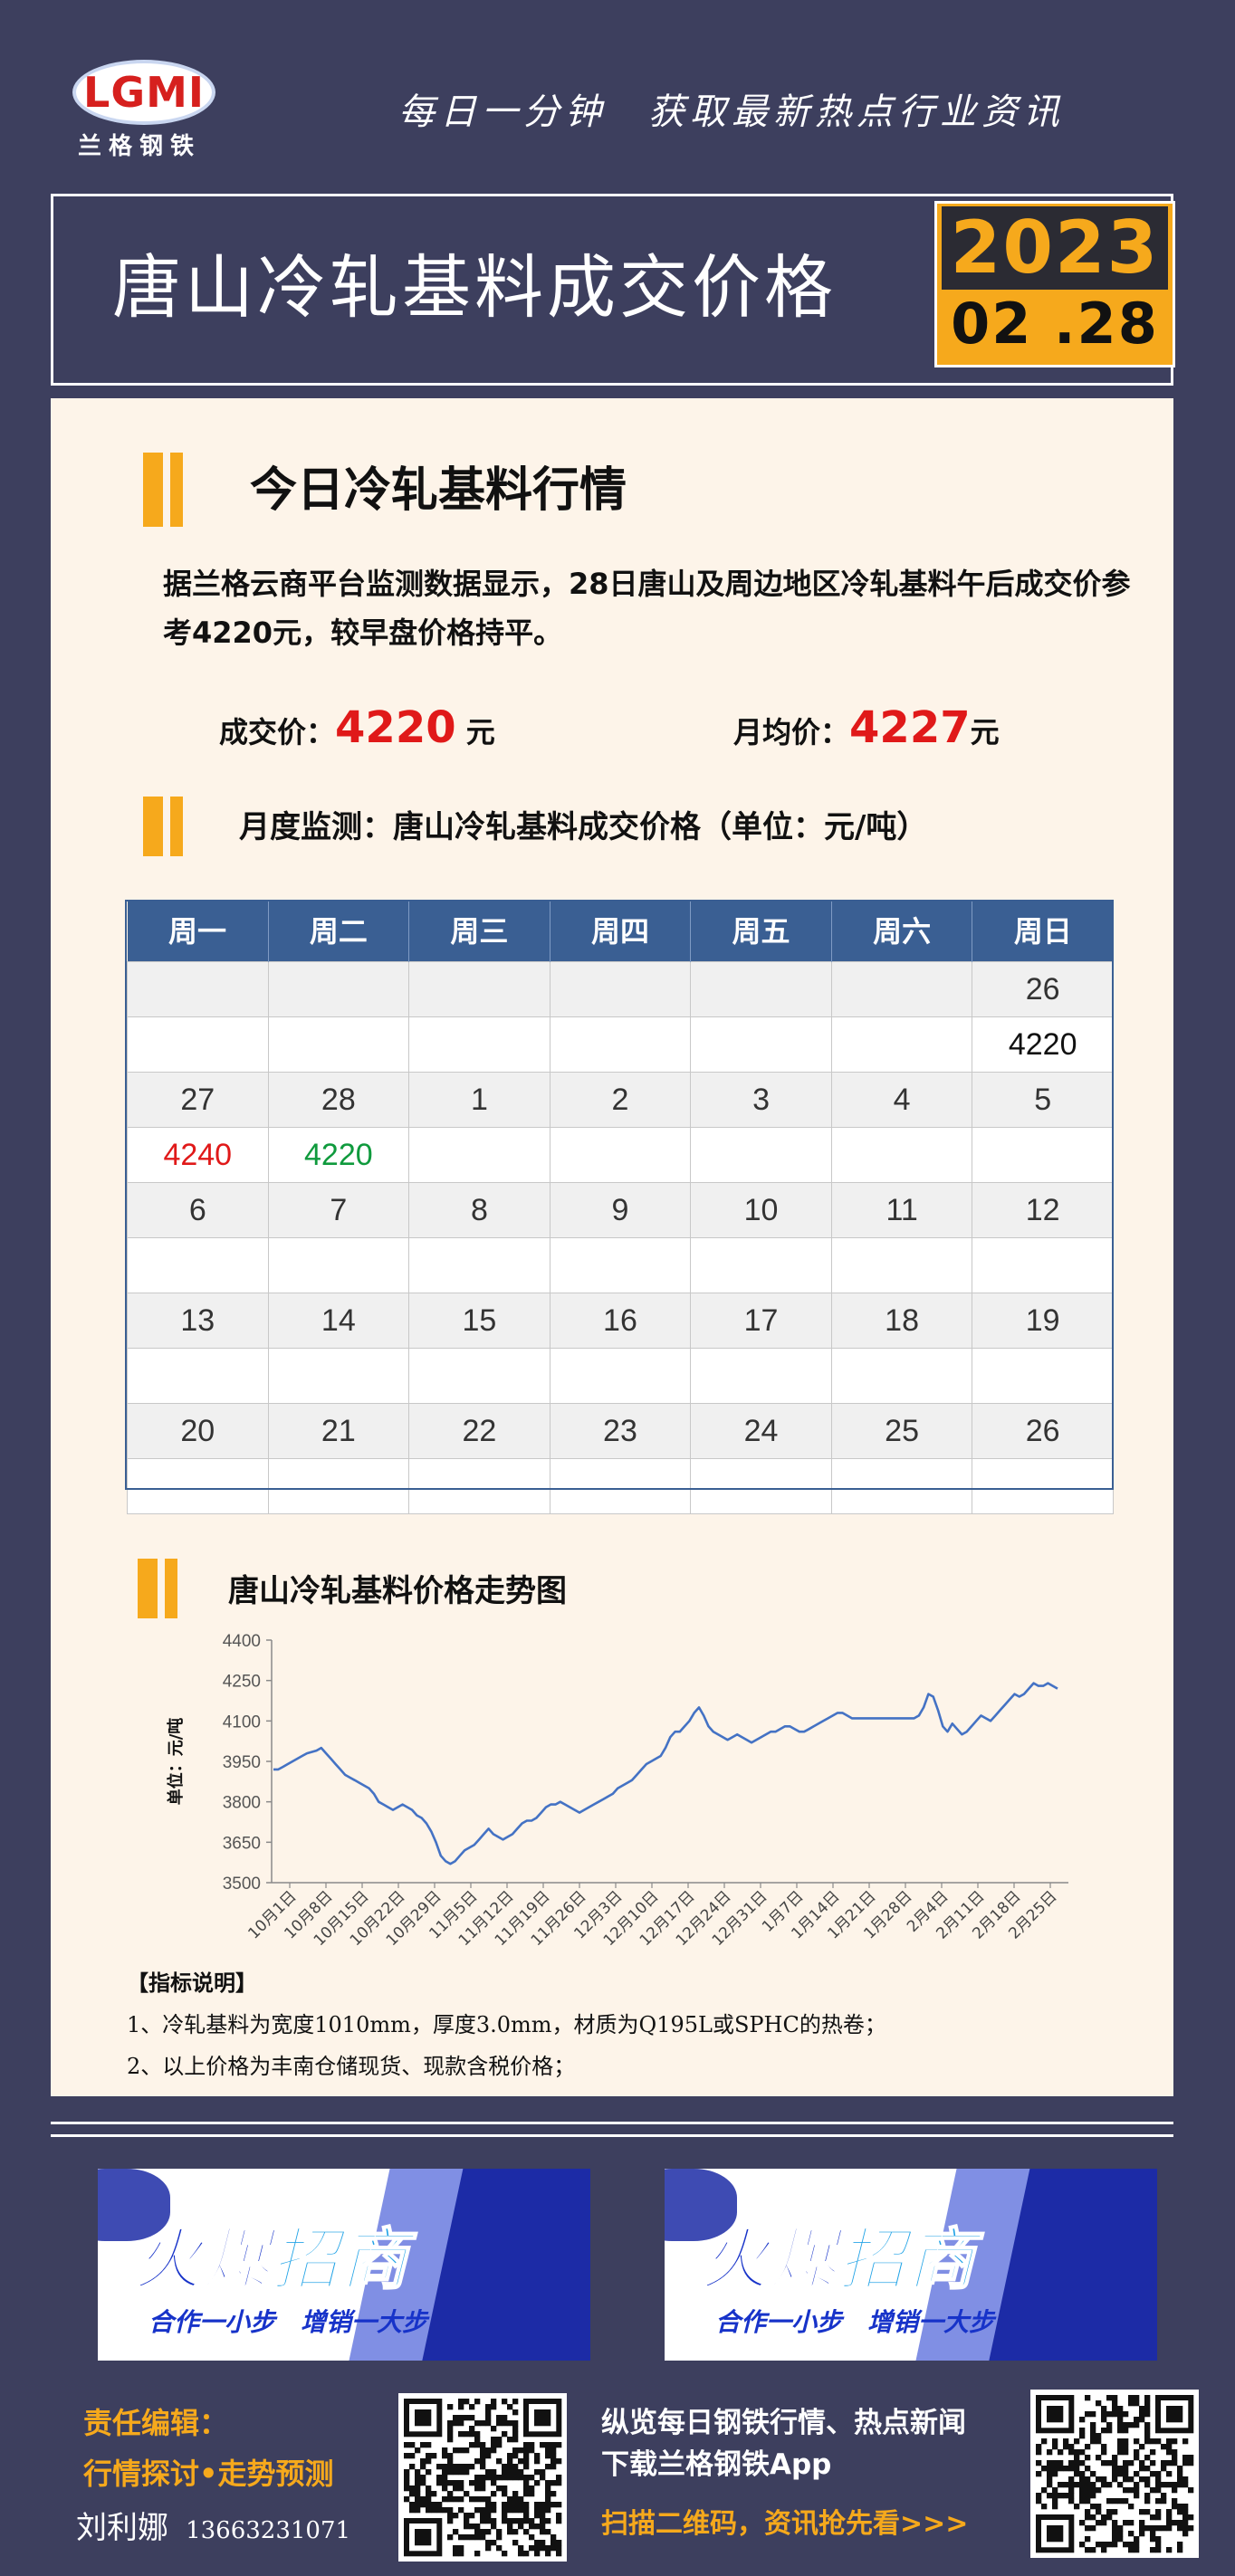 Image resolution: width=1235 pixels, height=2576 pixels. What do you see at coordinates (198, 932) in the screenshot?
I see `weekday-header: 周一` at bounding box center [198, 932].